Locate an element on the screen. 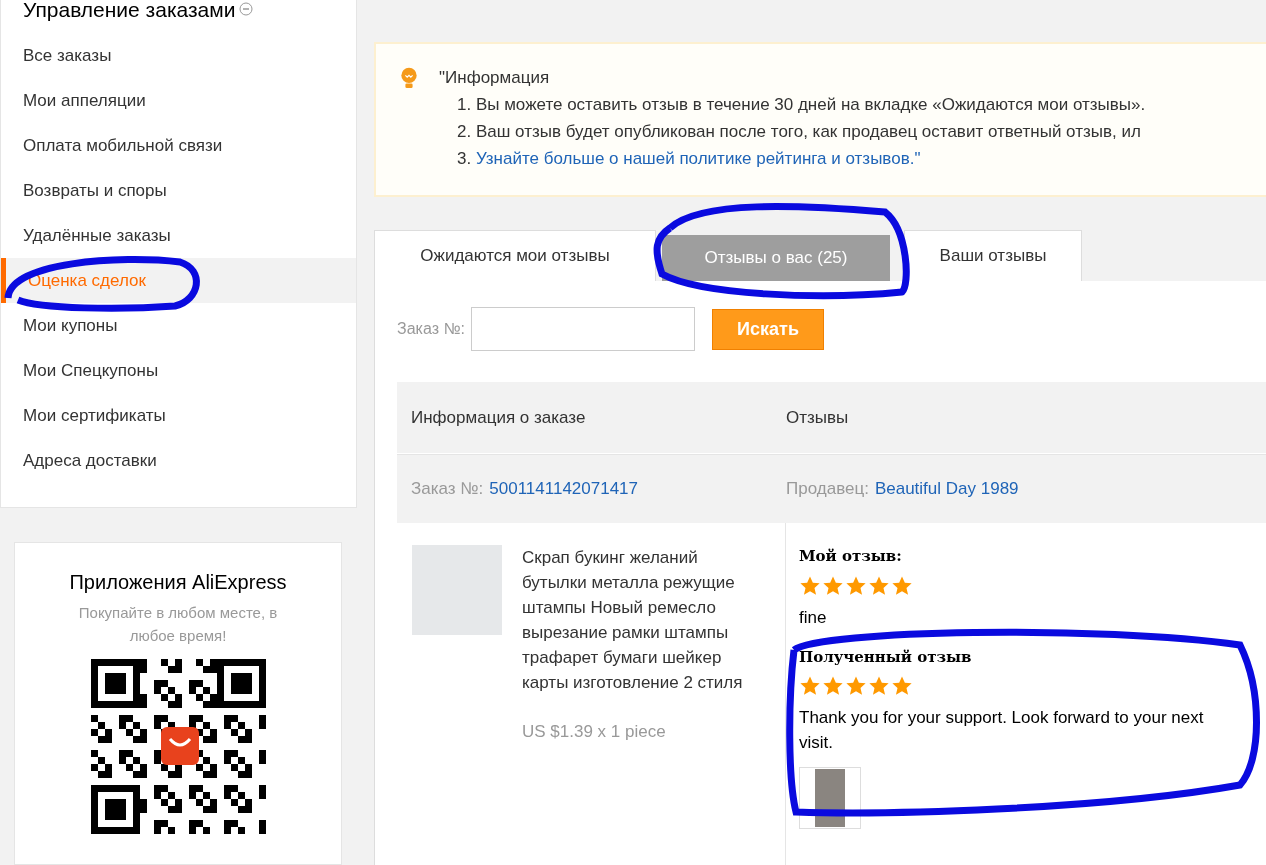 This screenshot has width=1266, height=865. policy-link: Узнайте больше о нашей политике рейтинга и отзывов." is located at coordinates (698, 158).